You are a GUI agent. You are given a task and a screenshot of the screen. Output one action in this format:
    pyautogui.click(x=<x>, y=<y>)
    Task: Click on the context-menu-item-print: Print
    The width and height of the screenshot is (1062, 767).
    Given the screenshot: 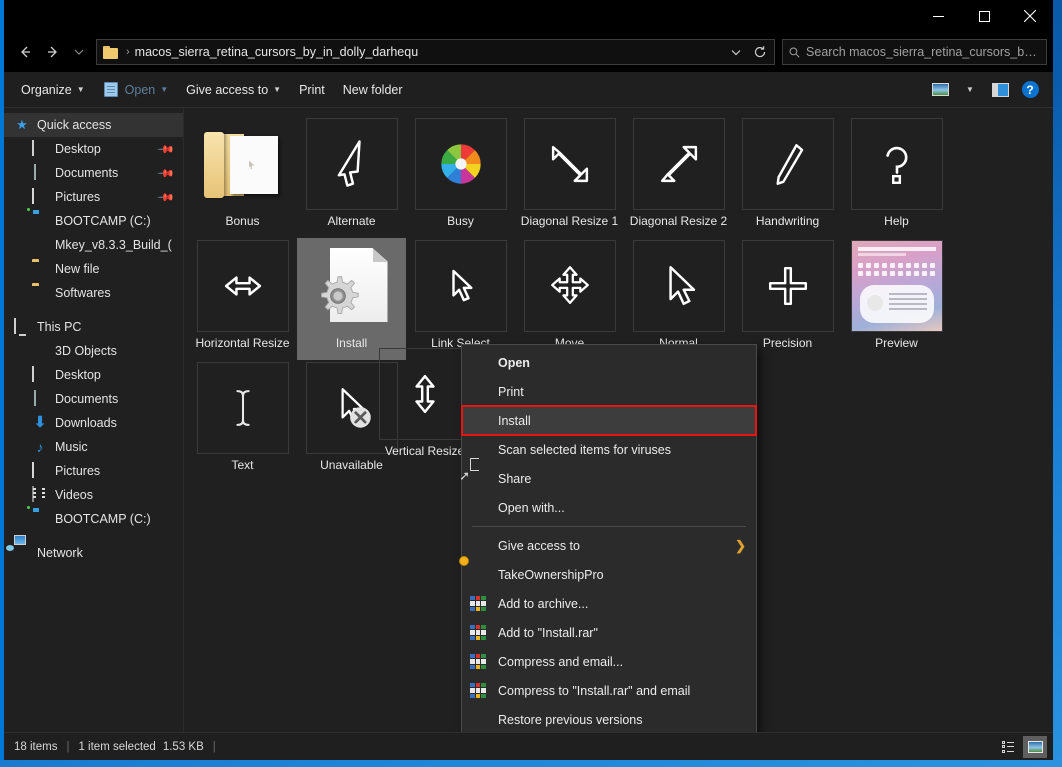 What is the action you would take?
    pyautogui.click(x=609, y=391)
    